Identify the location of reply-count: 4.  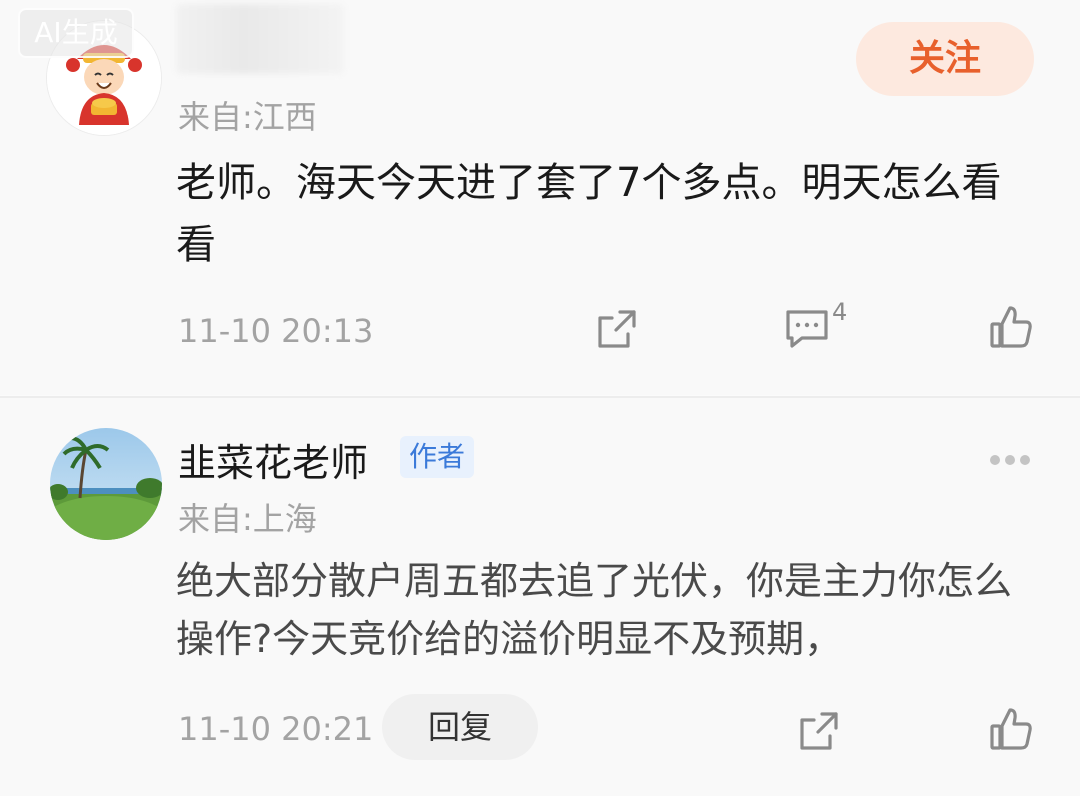
(840, 312).